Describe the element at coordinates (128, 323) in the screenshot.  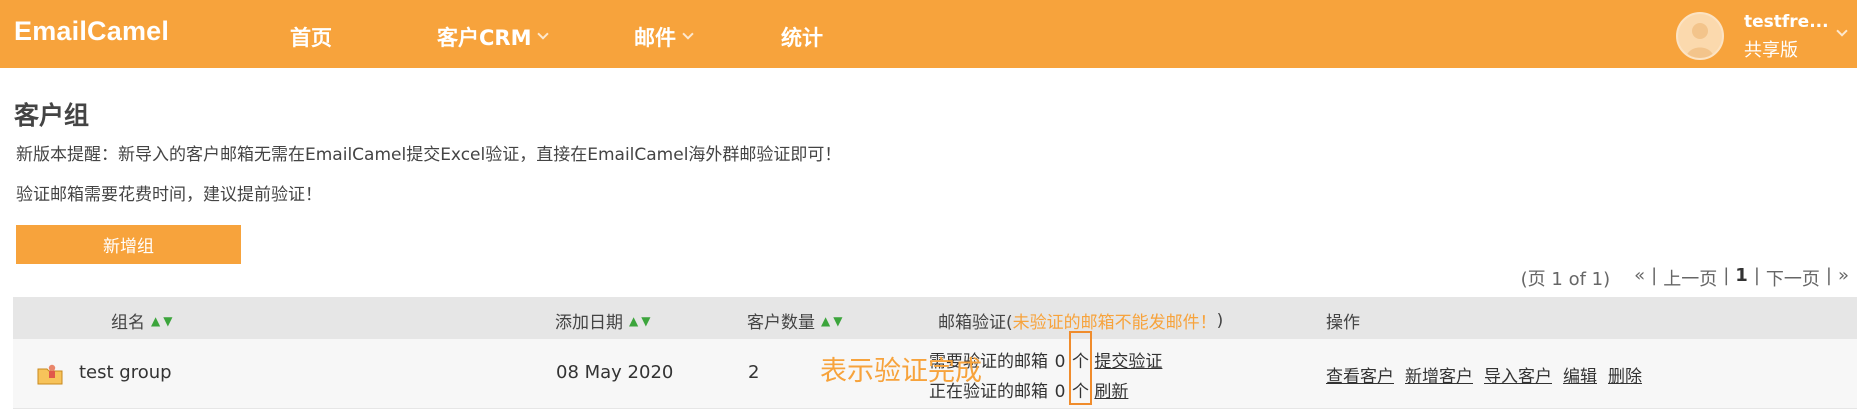
I see `col-name-label: 组名` at that location.